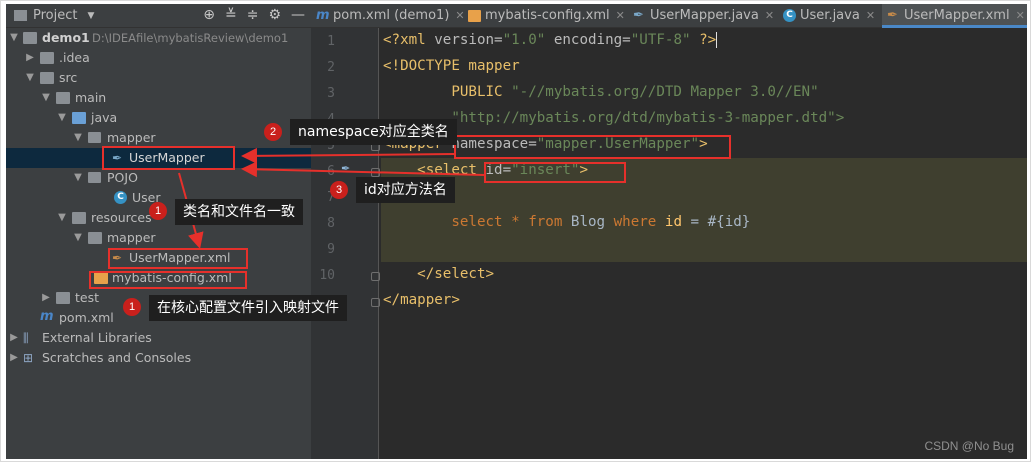 The height and width of the screenshot is (462, 1031). Describe the element at coordinates (339, 190) in the screenshot. I see `annotation-badge: 3` at that location.